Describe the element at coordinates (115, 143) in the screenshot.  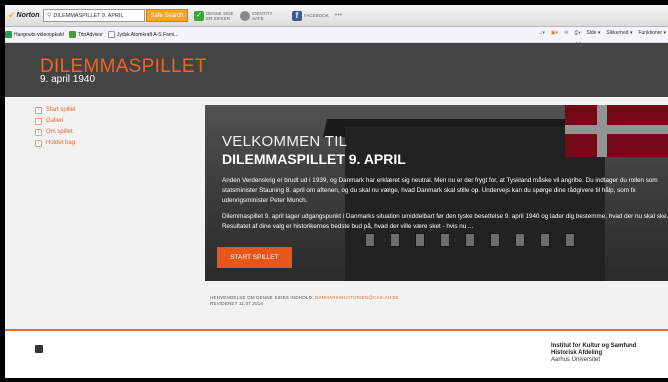
I see `nav-item-holdet-bag: › Holdet bag` at that location.